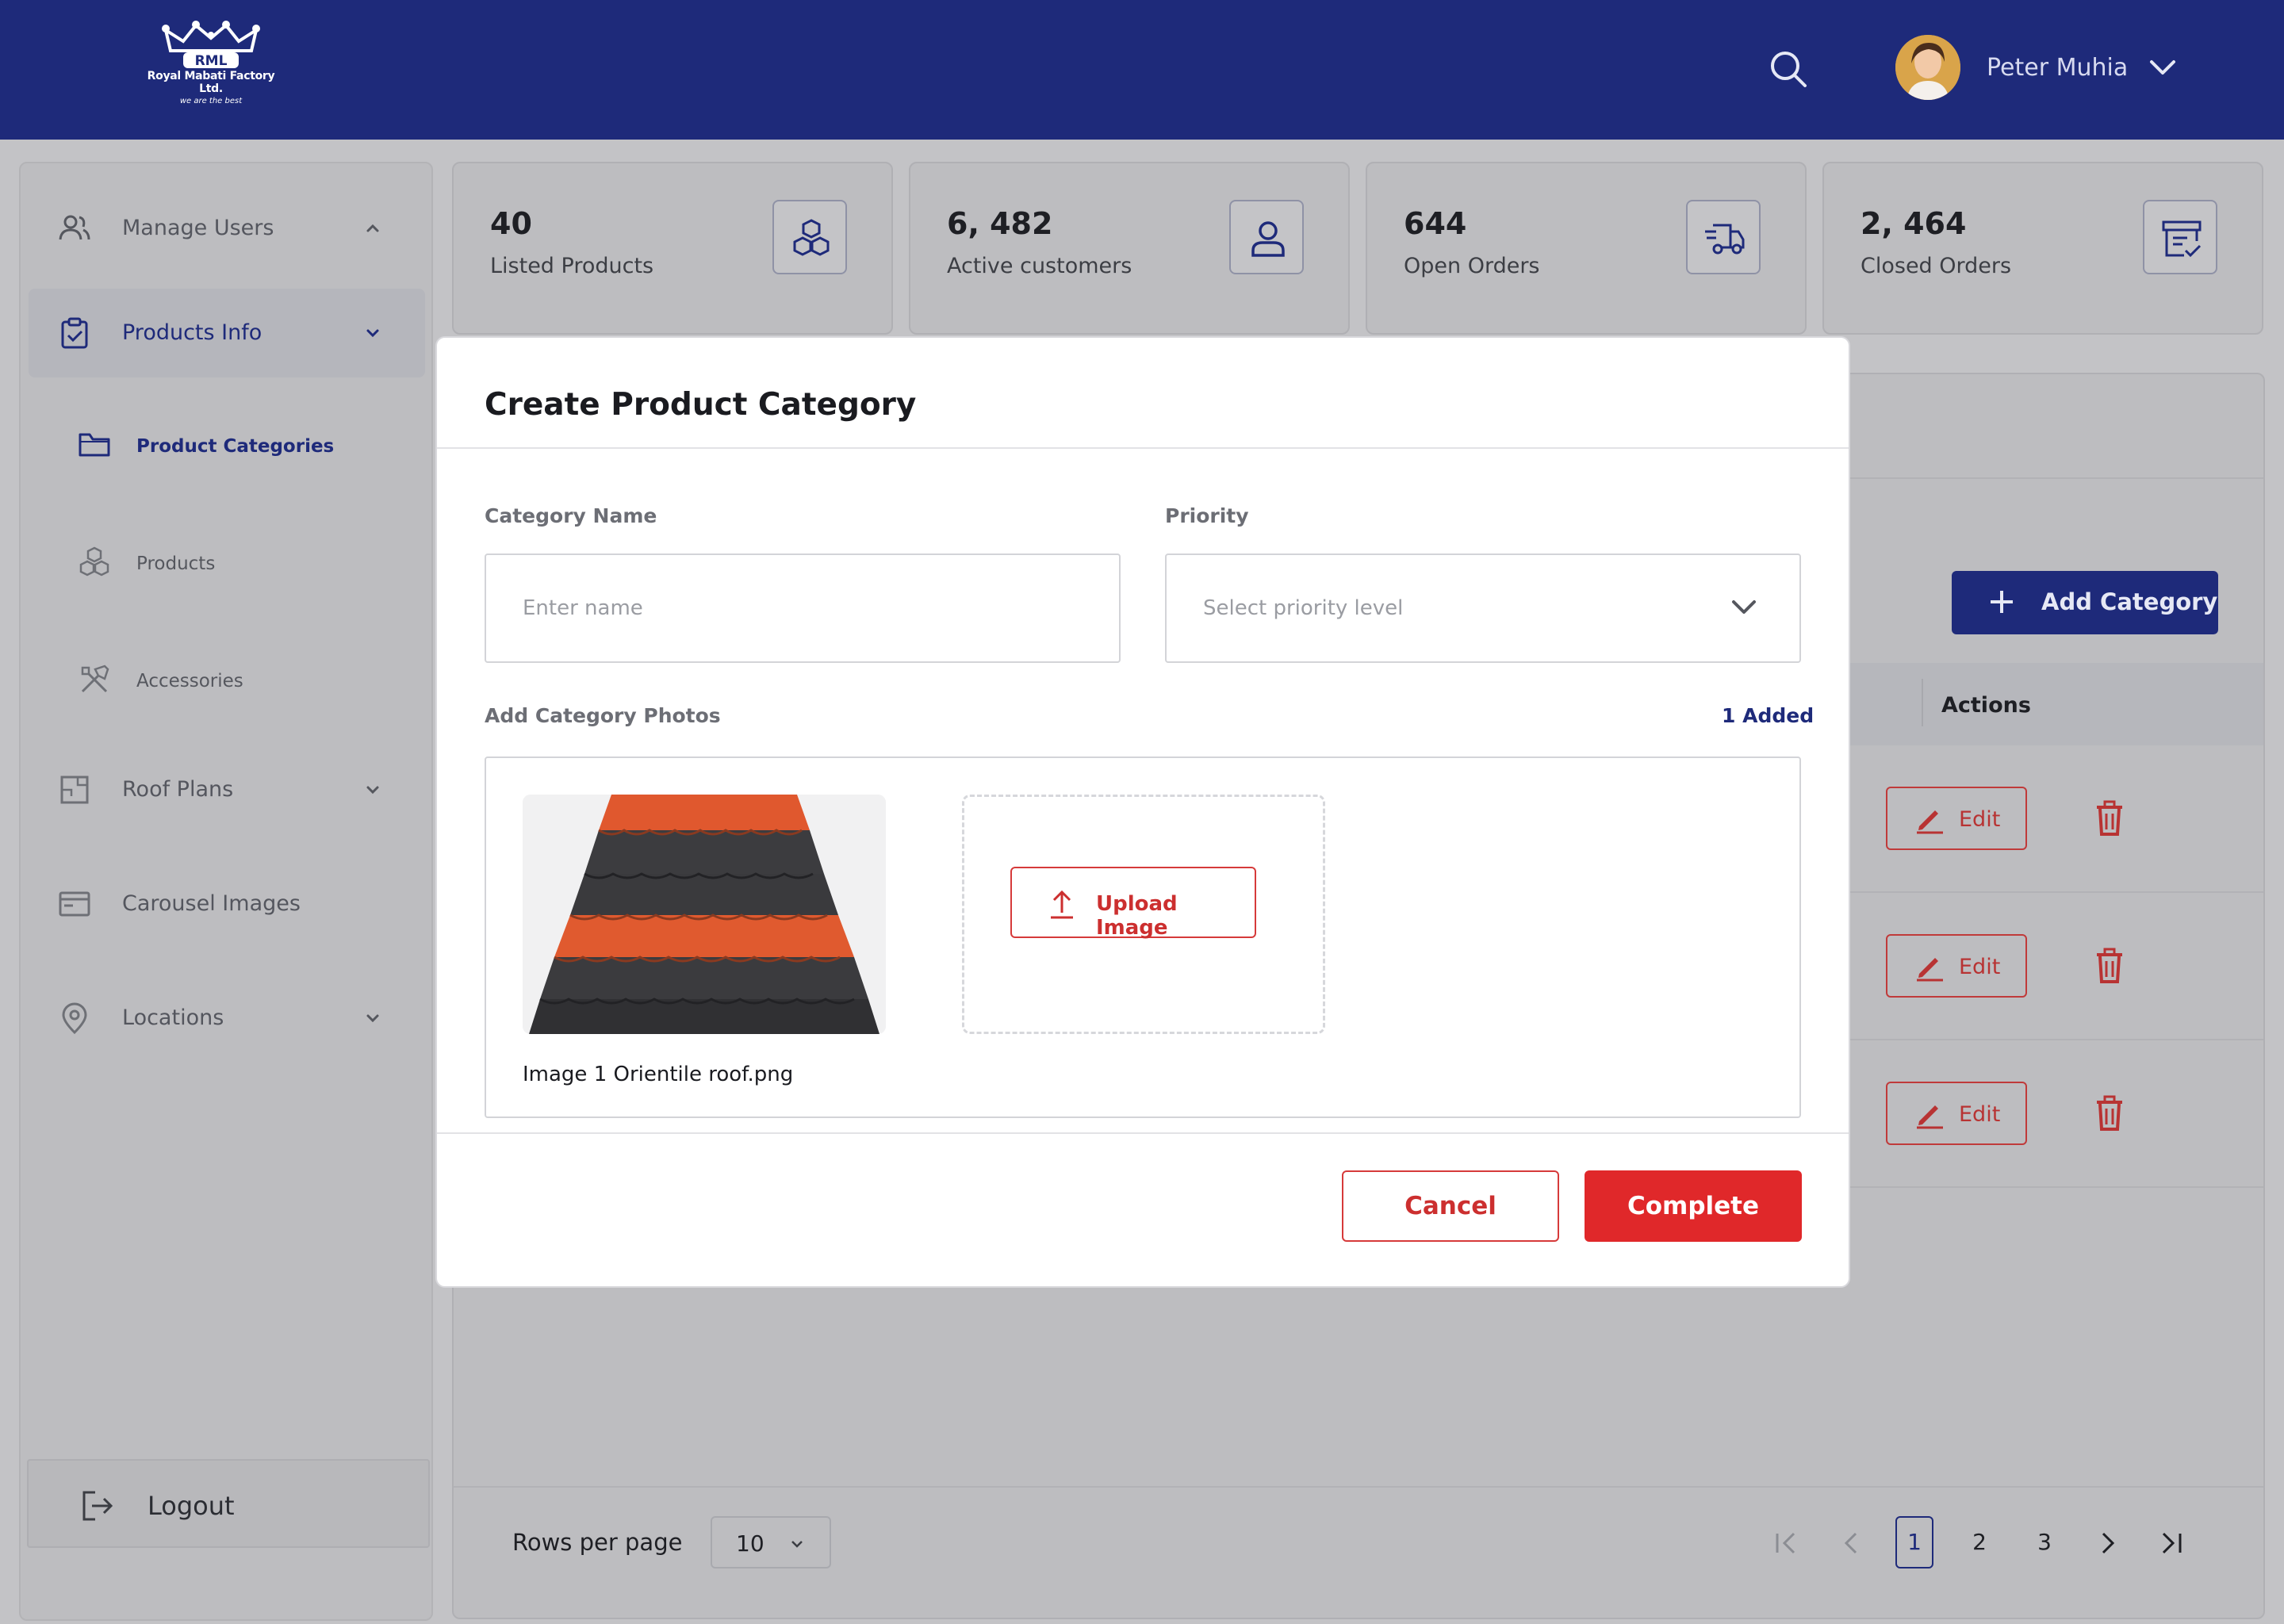  I want to click on avatar, so click(1927, 67).